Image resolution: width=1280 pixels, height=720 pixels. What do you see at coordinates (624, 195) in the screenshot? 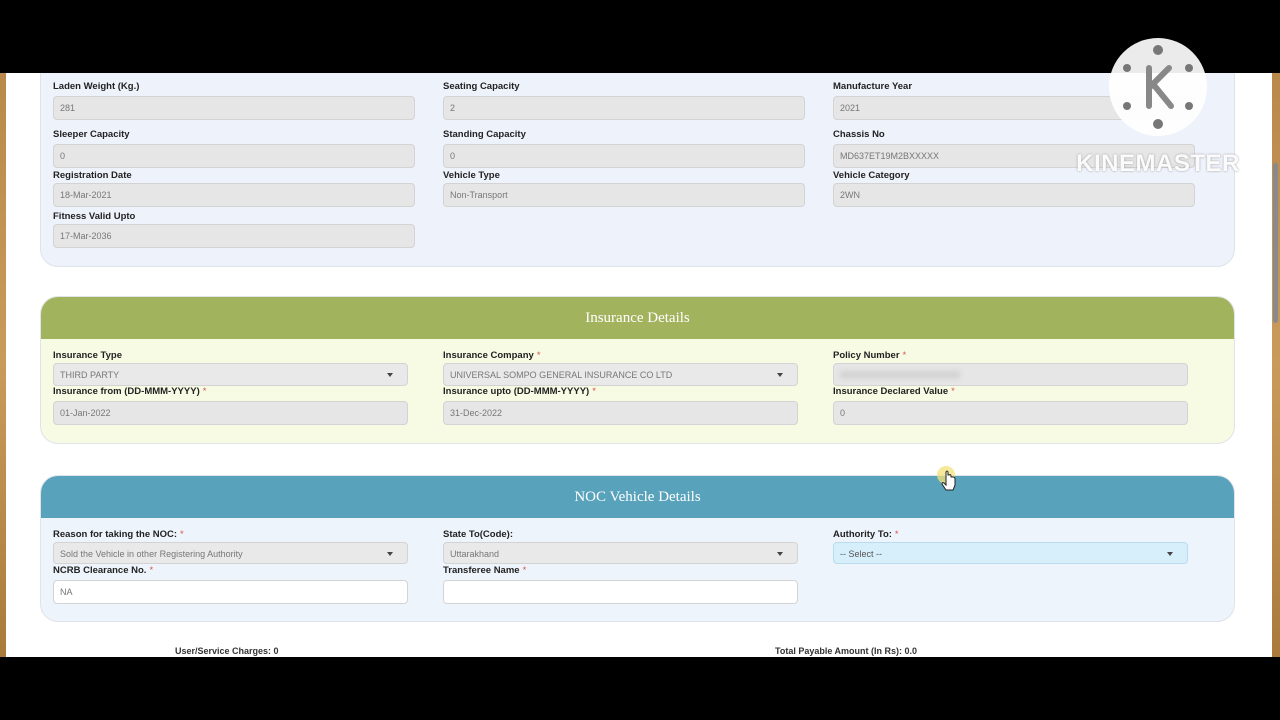
I see `vehicle-type-input: Non-Transport` at bounding box center [624, 195].